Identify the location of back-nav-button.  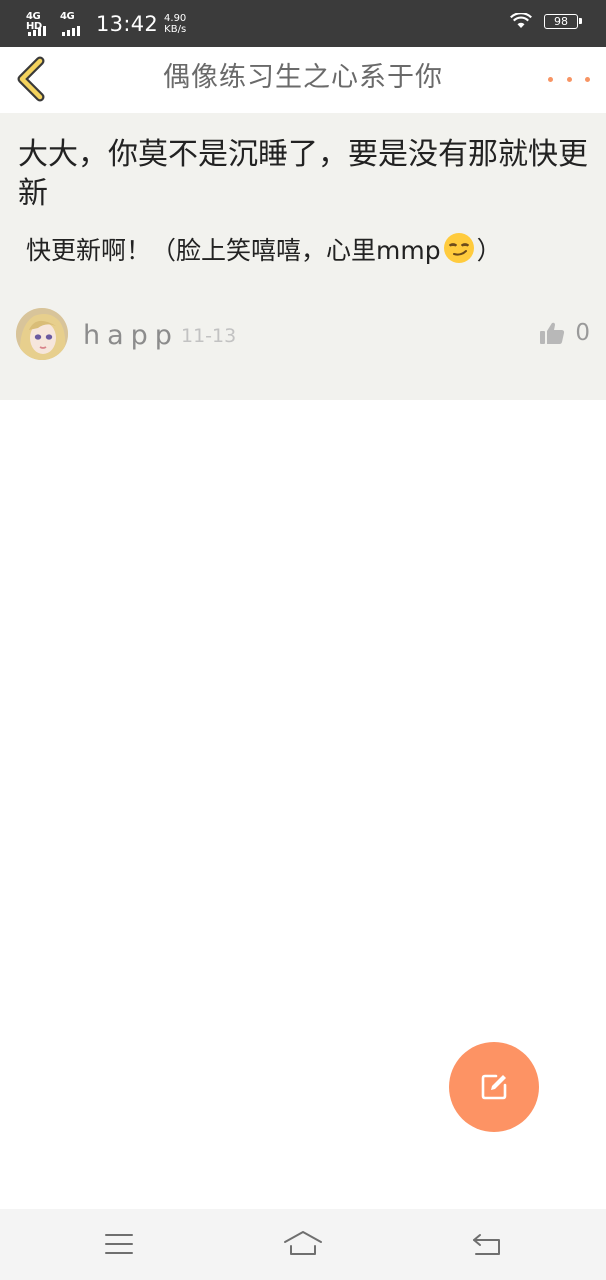
(487, 1244).